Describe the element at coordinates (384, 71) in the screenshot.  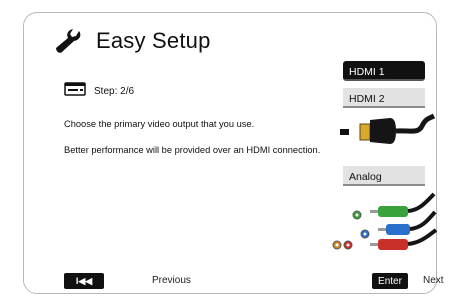
I see `option-hdmi1: HDMI 1` at that location.